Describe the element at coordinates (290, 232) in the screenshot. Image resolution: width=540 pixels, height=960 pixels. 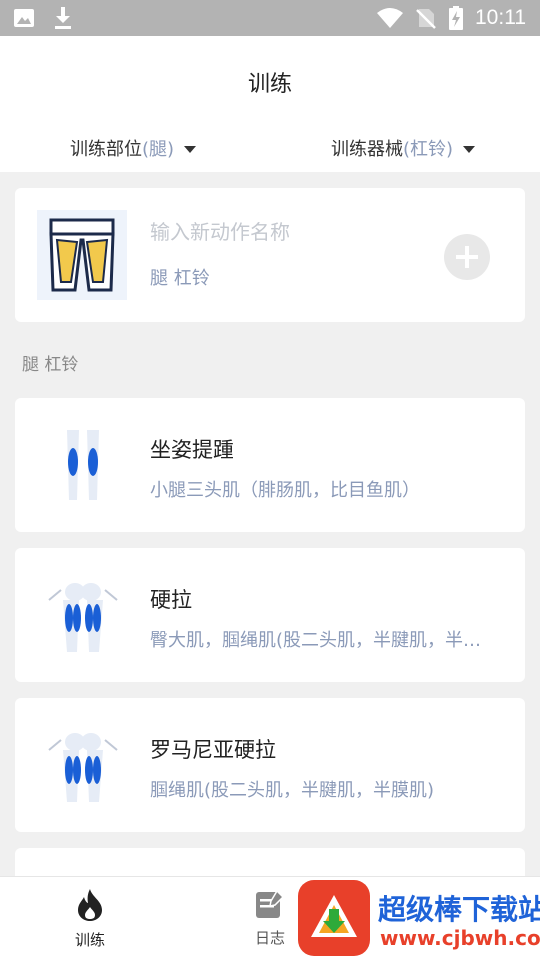
I see `new-action-name-input` at that location.